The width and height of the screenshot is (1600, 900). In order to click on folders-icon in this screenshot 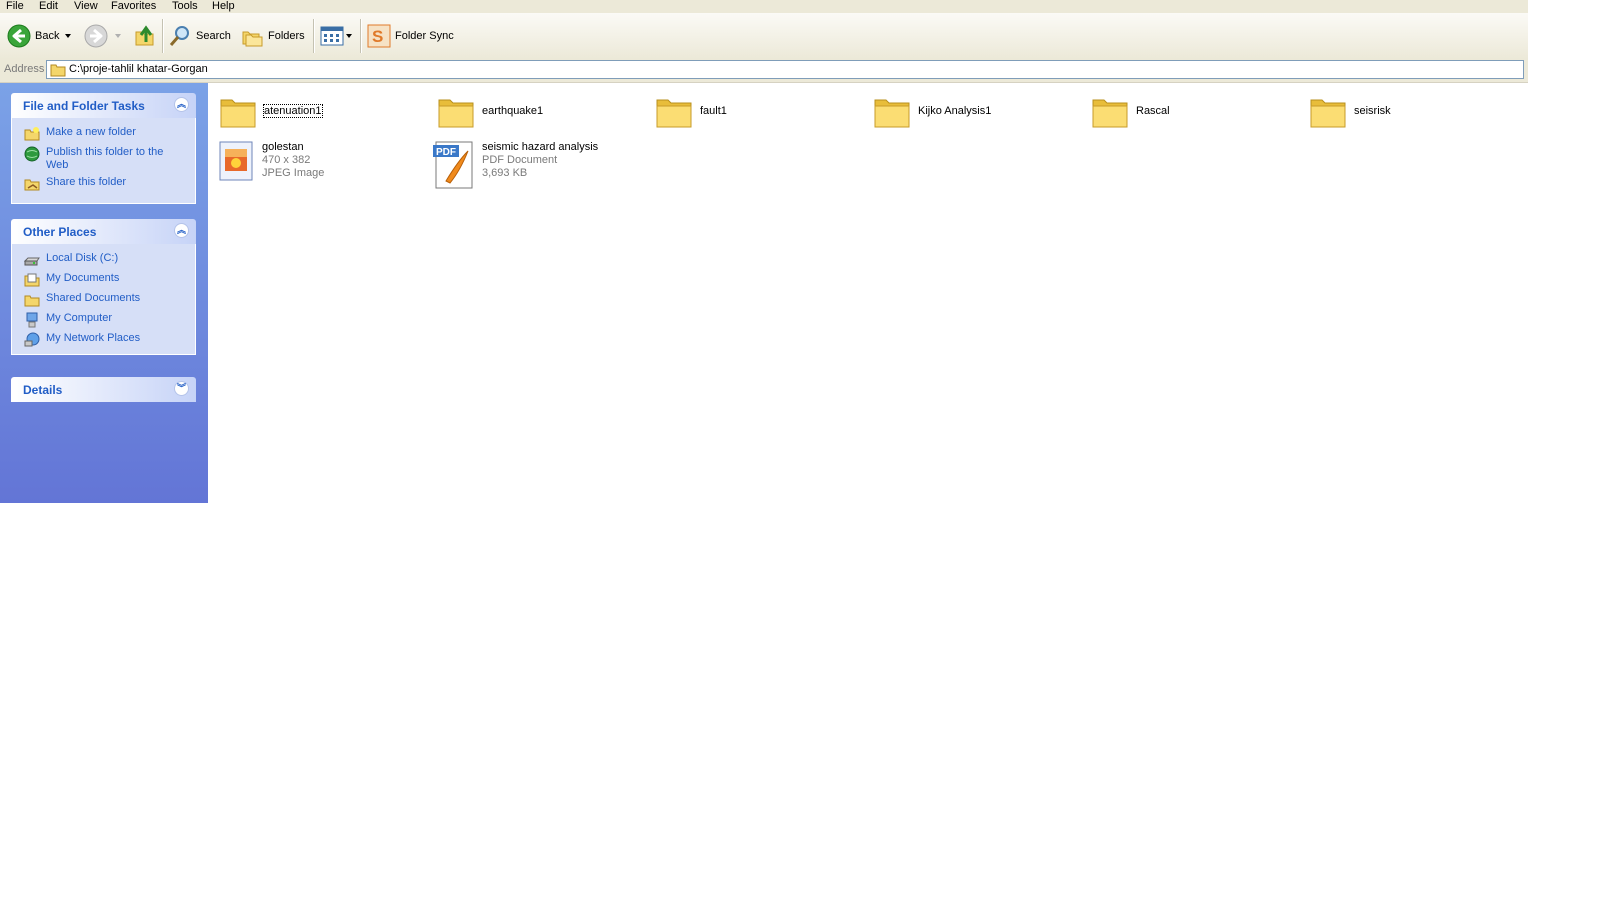, I will do `click(252, 39)`.